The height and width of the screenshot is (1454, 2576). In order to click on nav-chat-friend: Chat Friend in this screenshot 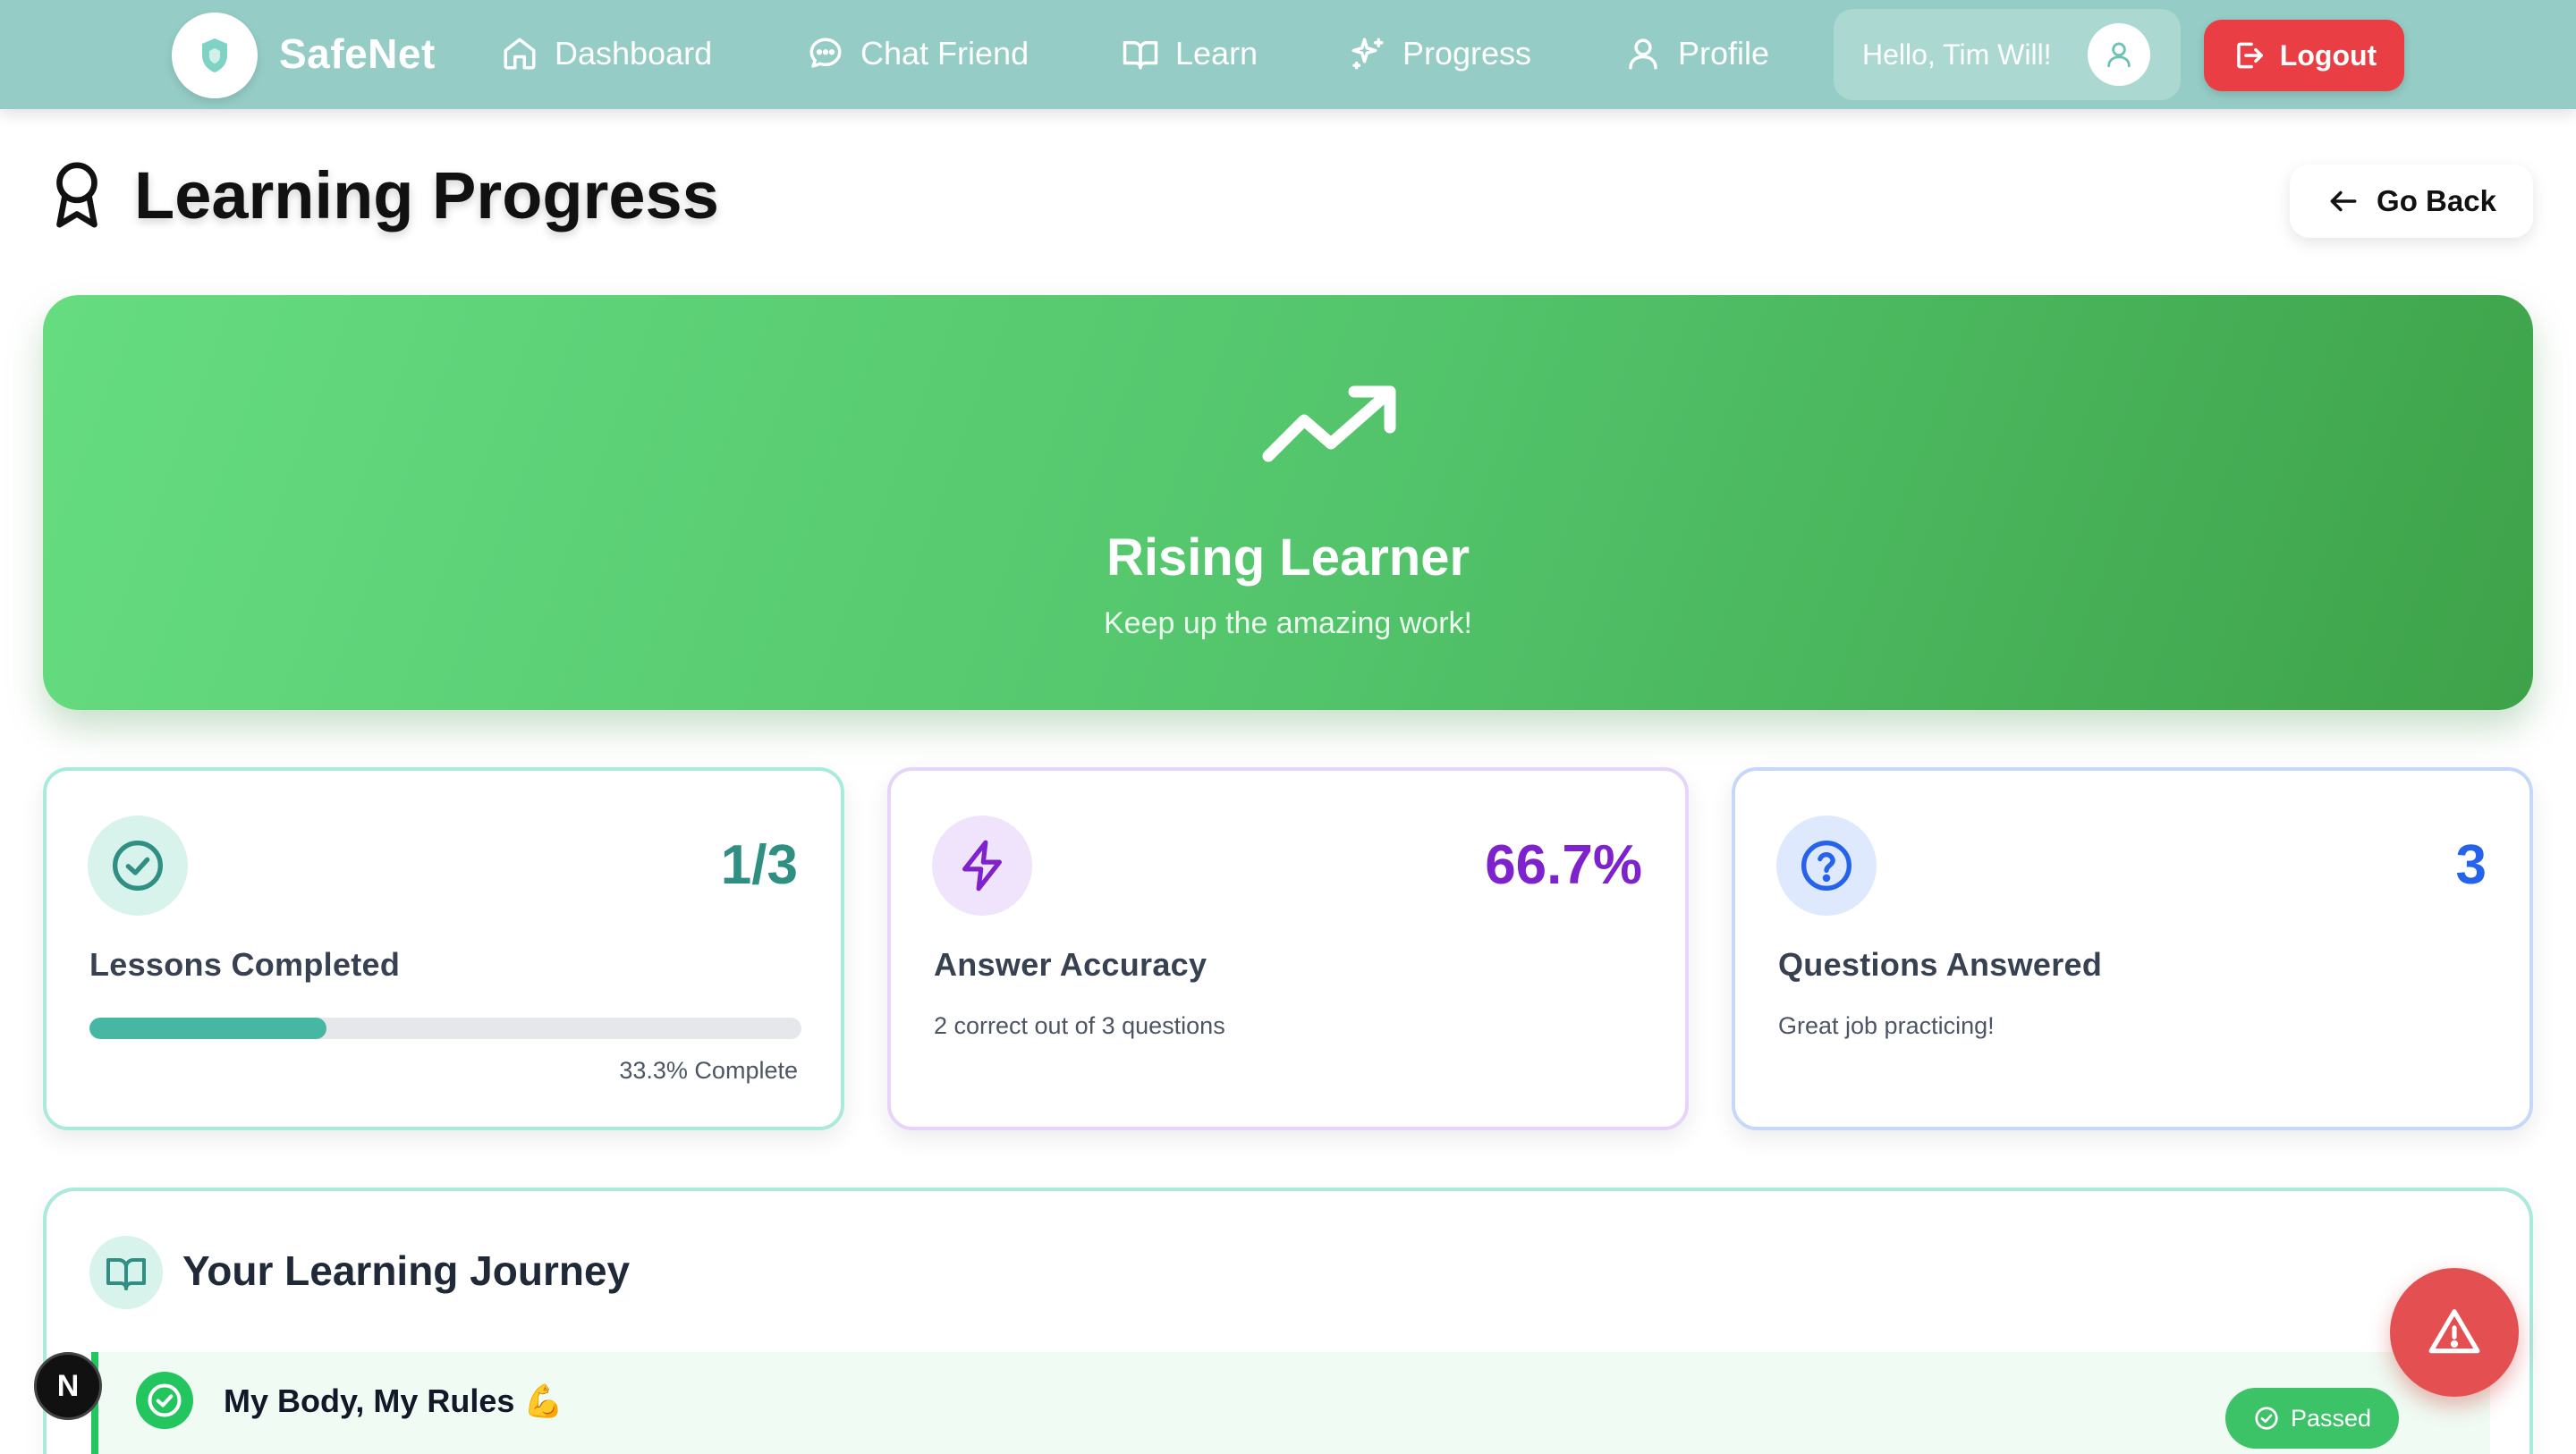, I will do `click(918, 54)`.